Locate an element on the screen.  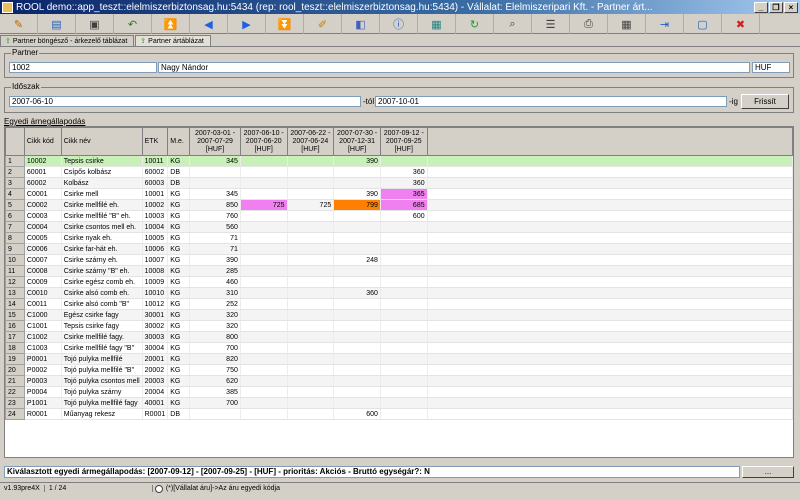
toolbar-button-close: ✖ is located at coordinates (741, 24).